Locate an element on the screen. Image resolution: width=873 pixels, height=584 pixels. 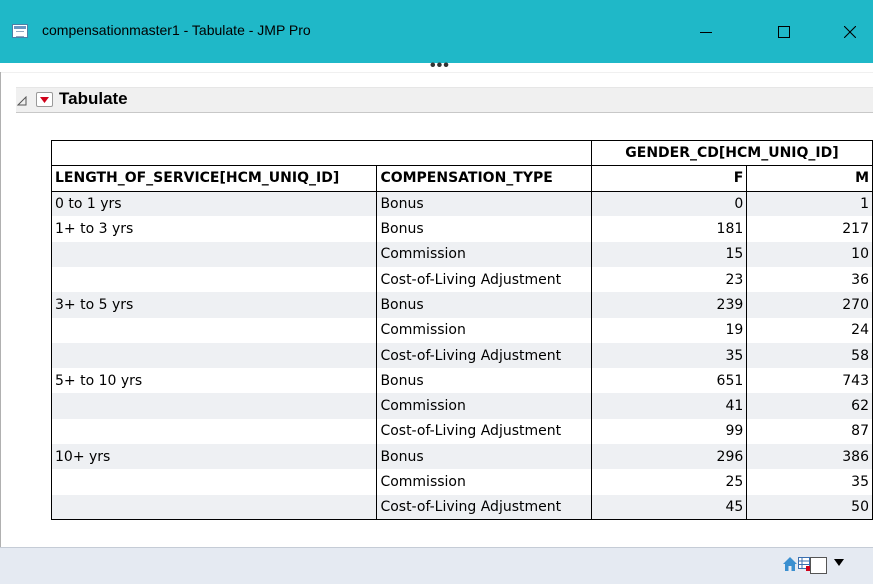
column-header-compensation-type: COMPENSATION_TYPE is located at coordinates (484, 178).